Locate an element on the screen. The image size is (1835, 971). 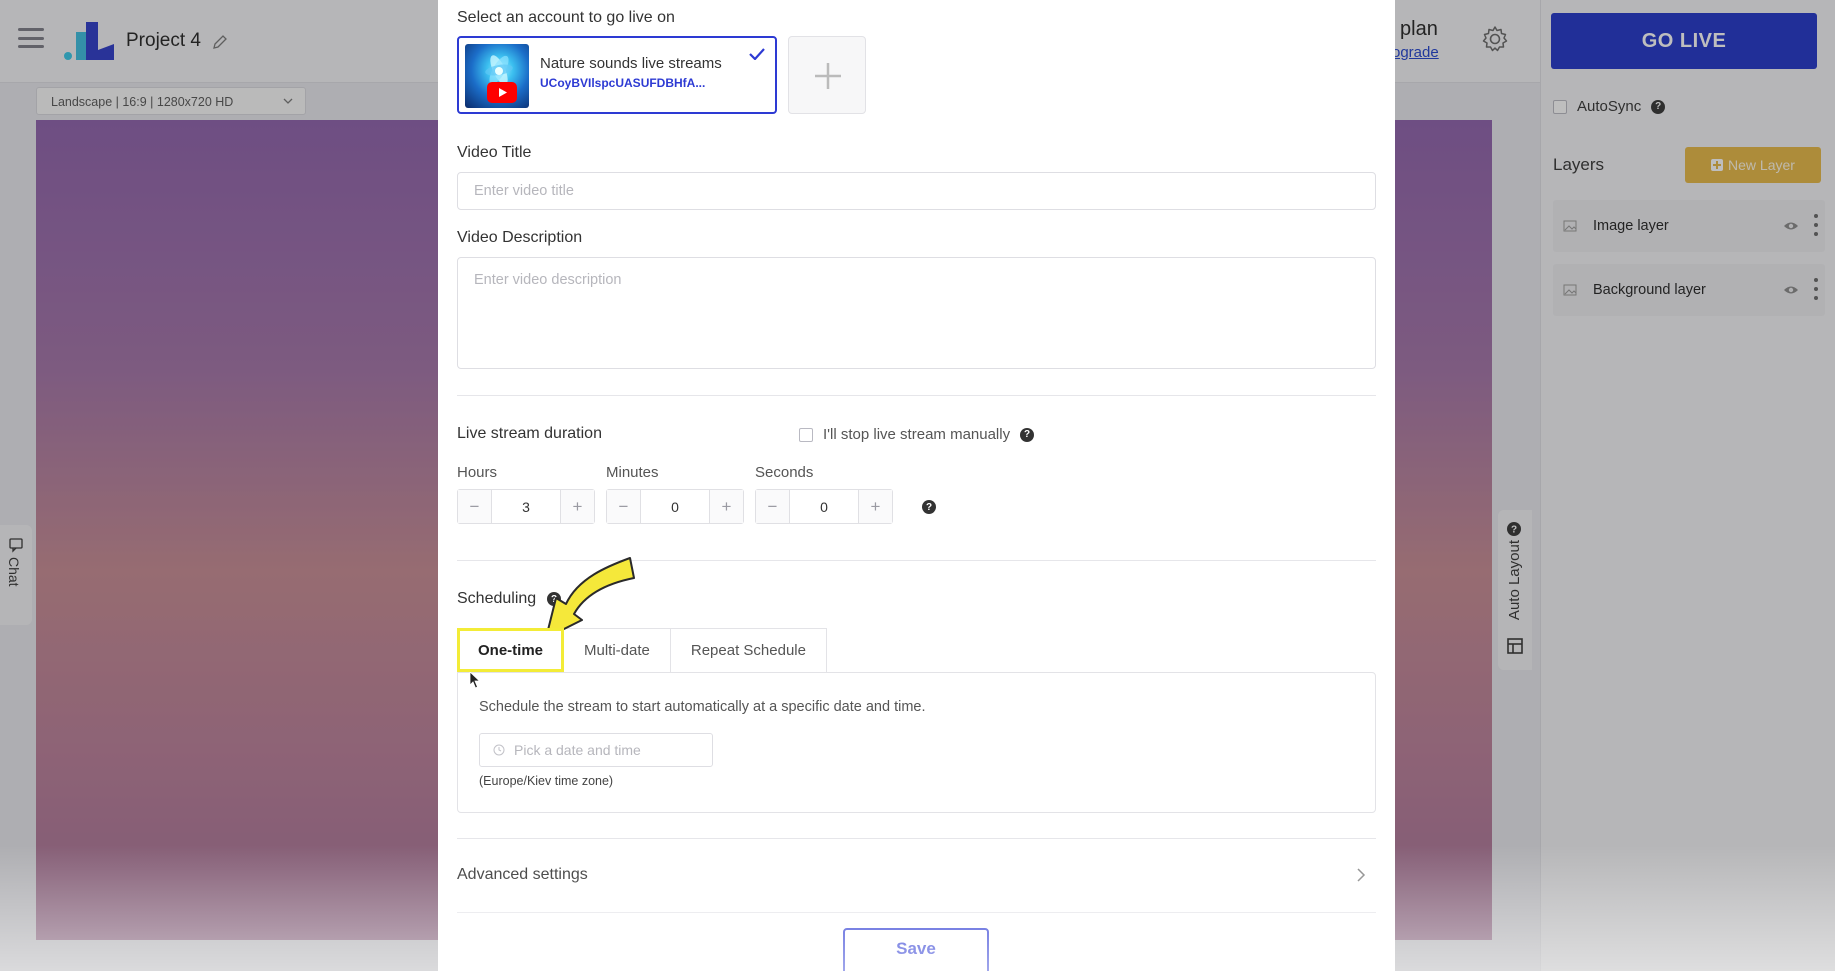
video-description-input is located at coordinates (916, 313).